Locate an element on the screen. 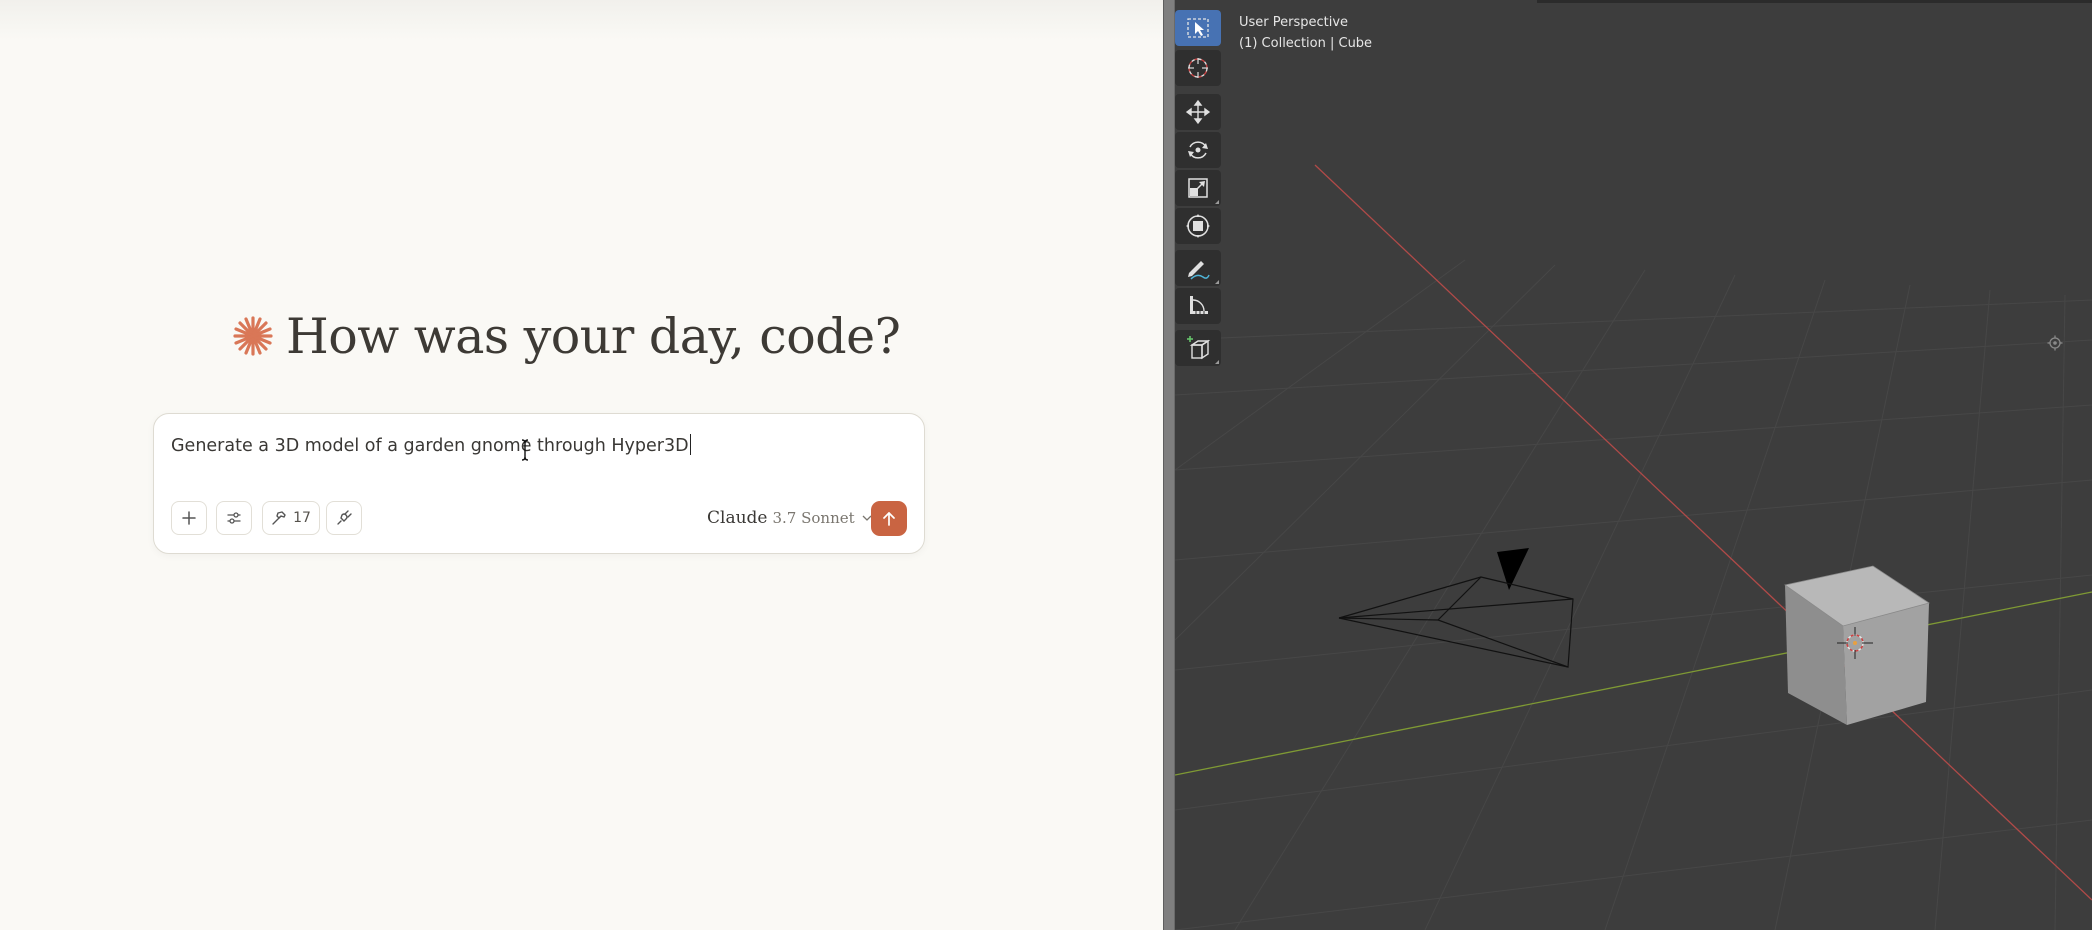 The image size is (2092, 930). measure-icon is located at coordinates (1199, 305).